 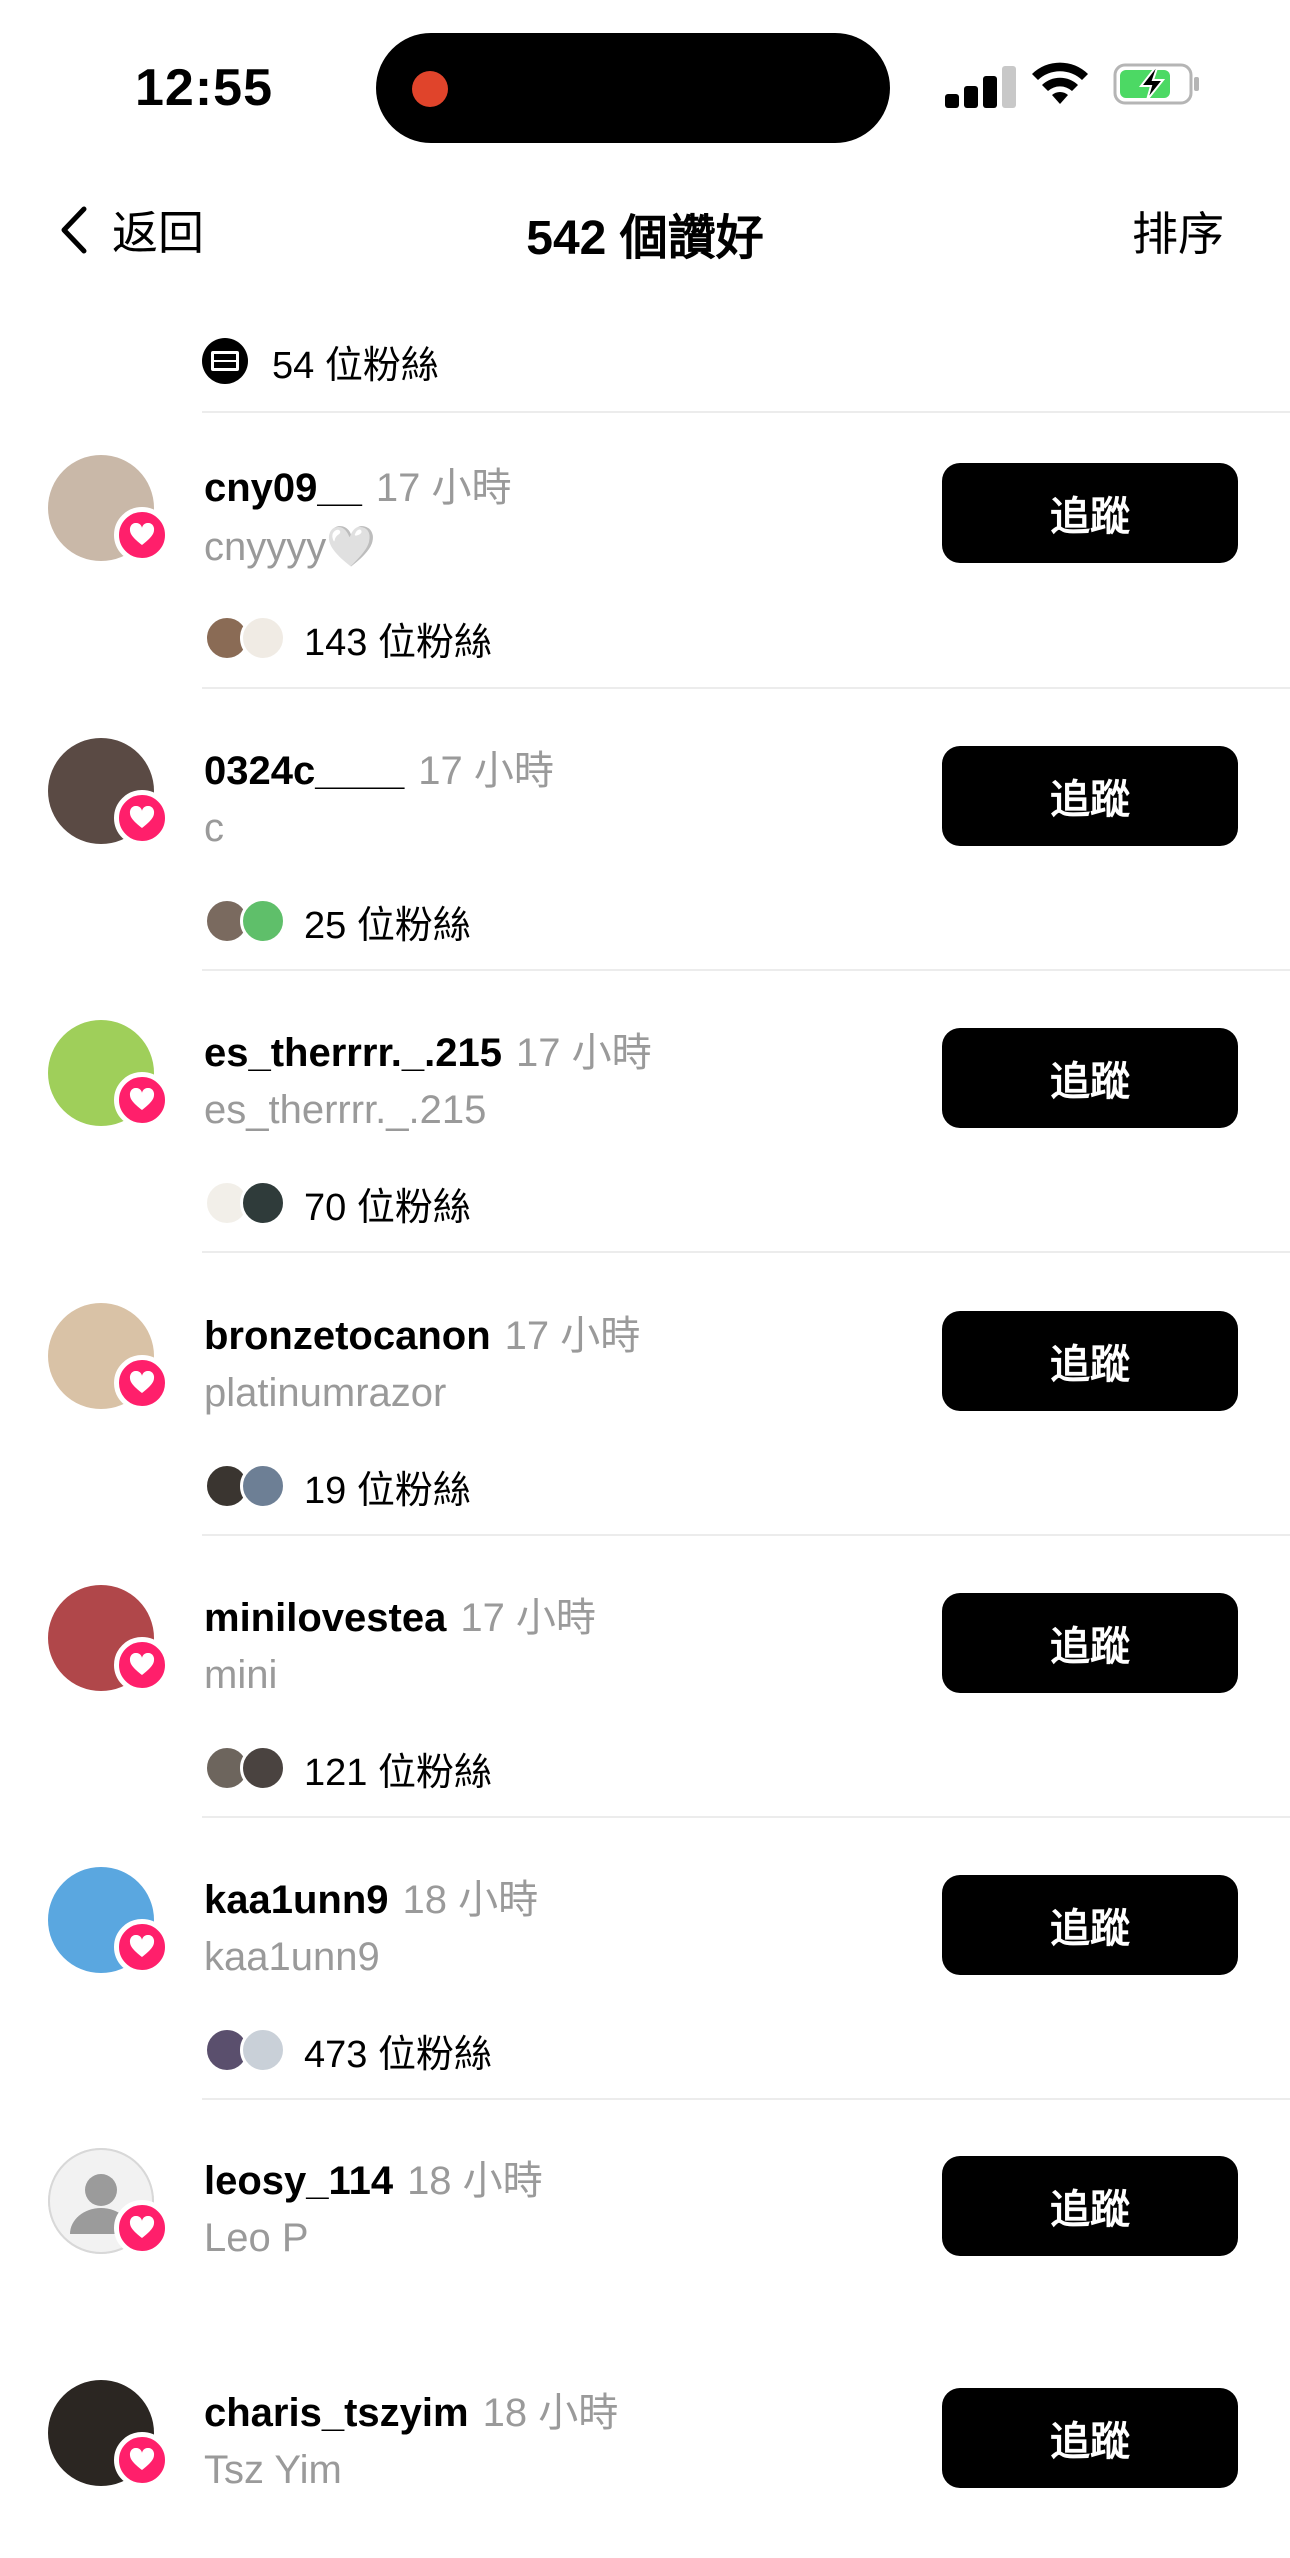 I want to click on follower-count: 54 位粉絲, so click(x=355, y=365).